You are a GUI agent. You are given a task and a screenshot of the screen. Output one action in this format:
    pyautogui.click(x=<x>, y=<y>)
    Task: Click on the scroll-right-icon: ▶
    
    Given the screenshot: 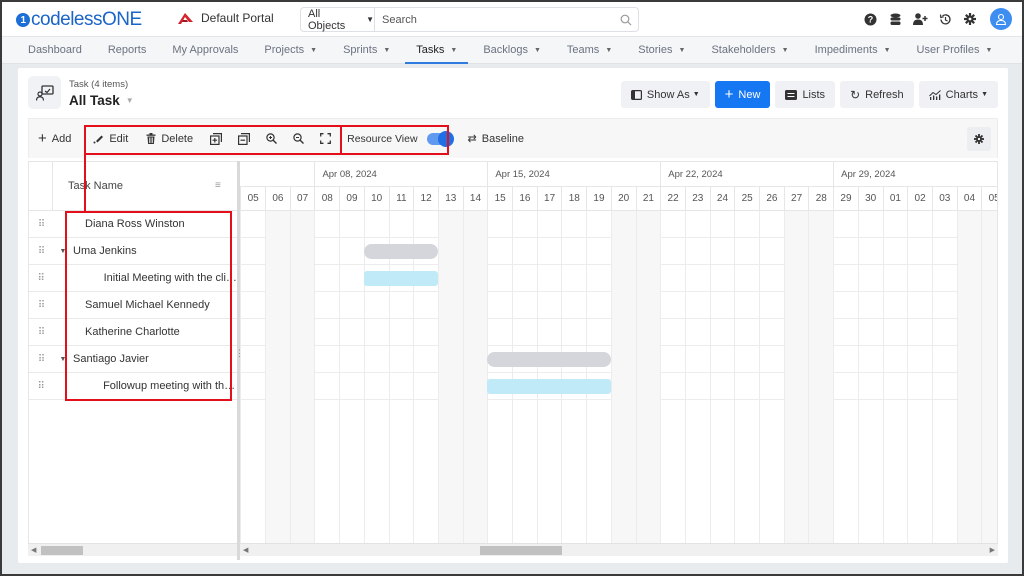 What is the action you would take?
    pyautogui.click(x=992, y=550)
    